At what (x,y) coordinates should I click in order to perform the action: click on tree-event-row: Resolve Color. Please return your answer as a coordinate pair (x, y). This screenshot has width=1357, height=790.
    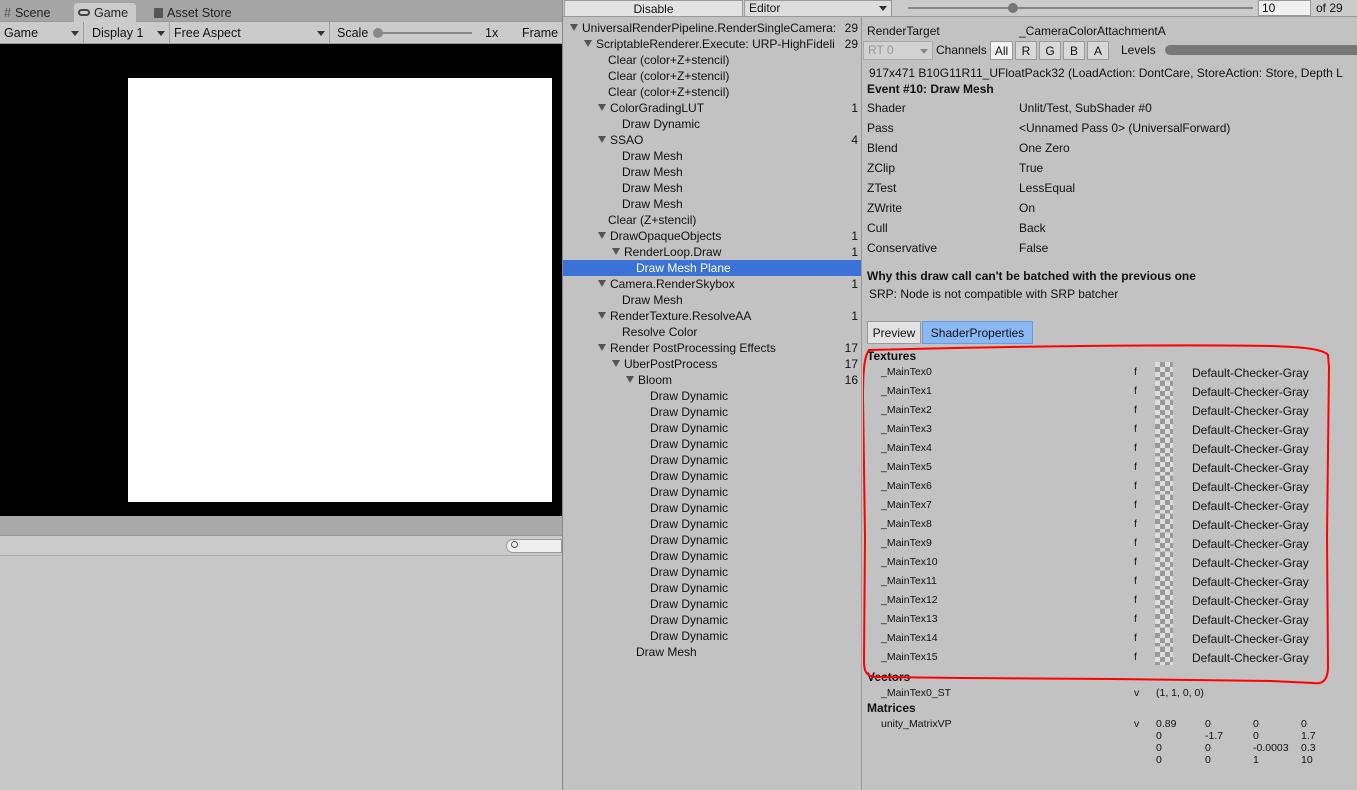
    Looking at the image, I should click on (712, 332).